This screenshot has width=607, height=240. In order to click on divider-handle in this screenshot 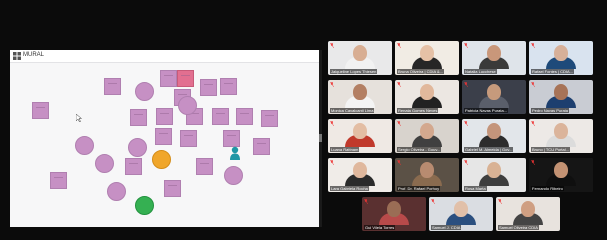, I will do `click(320, 138)`.